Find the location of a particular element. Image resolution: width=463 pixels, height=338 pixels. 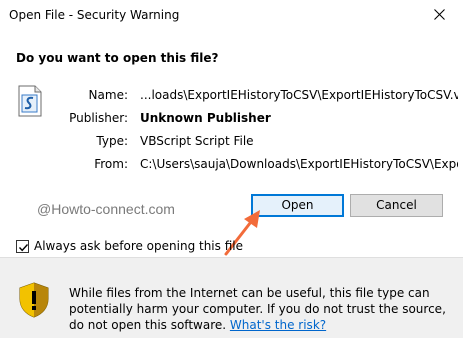

always-ask-label: Always ask before opening this file is located at coordinates (138, 246).